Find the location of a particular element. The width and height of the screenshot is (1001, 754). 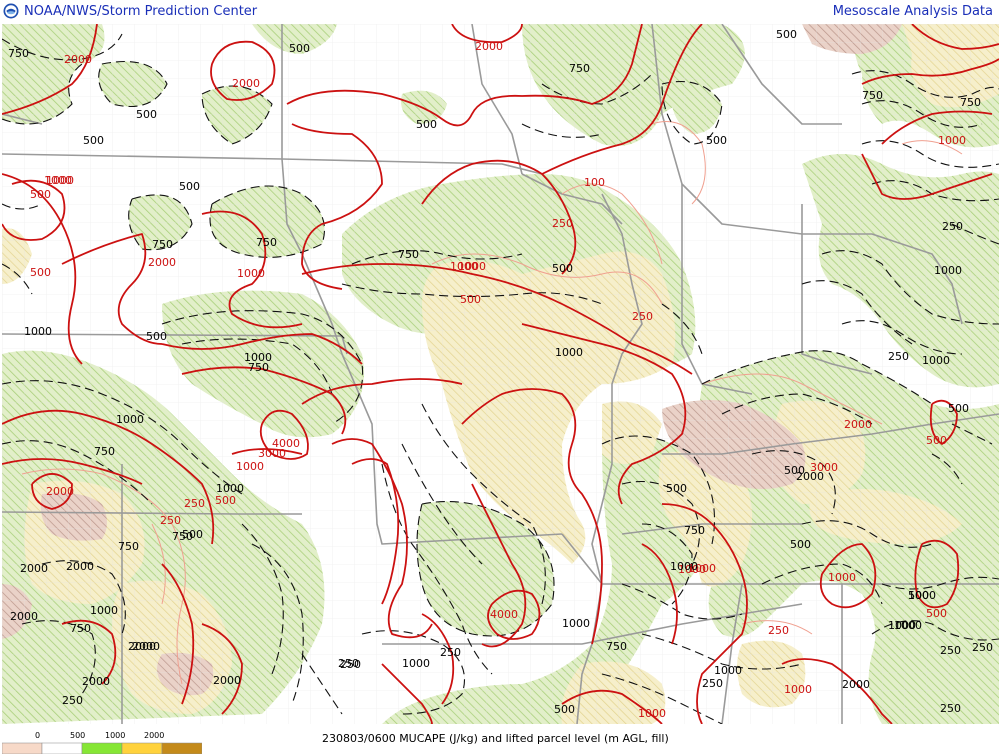

legend-tick: 2000 is located at coordinates (154, 735).